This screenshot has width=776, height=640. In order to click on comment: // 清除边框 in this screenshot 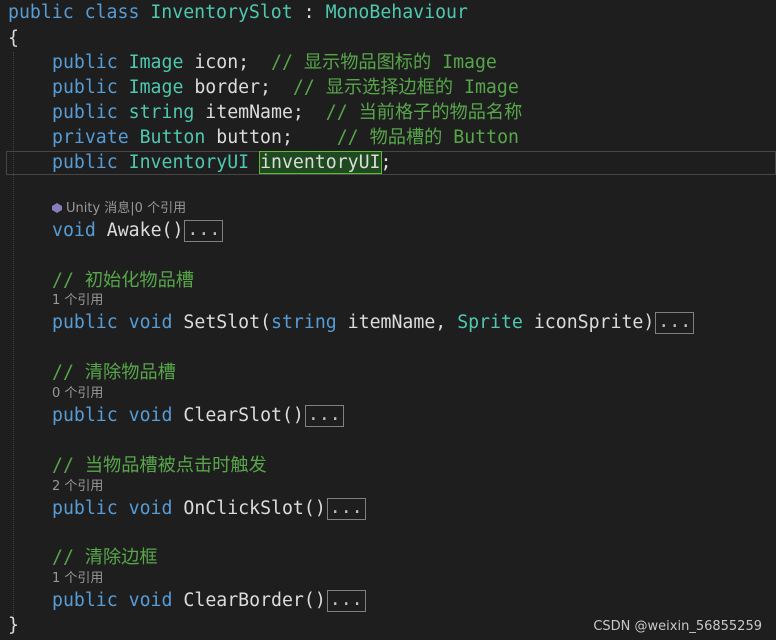, I will do `click(105, 557)`.